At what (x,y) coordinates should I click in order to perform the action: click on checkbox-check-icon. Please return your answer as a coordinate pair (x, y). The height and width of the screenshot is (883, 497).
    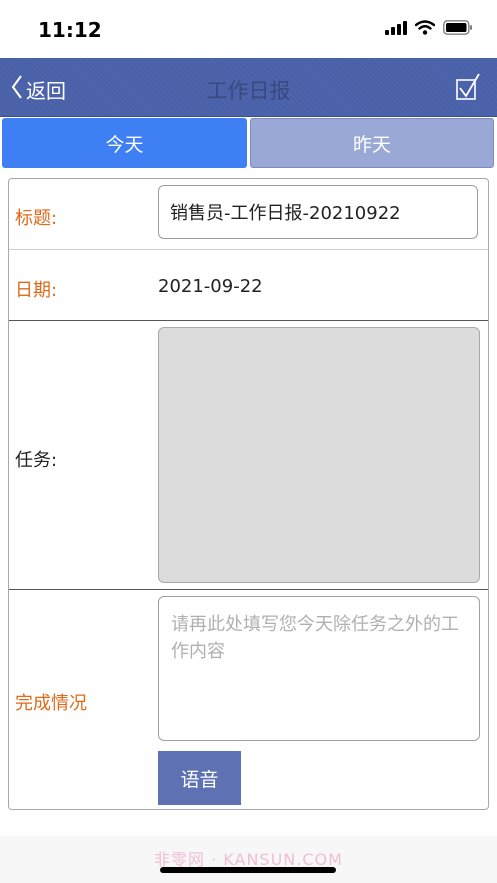
    Looking at the image, I should click on (468, 89).